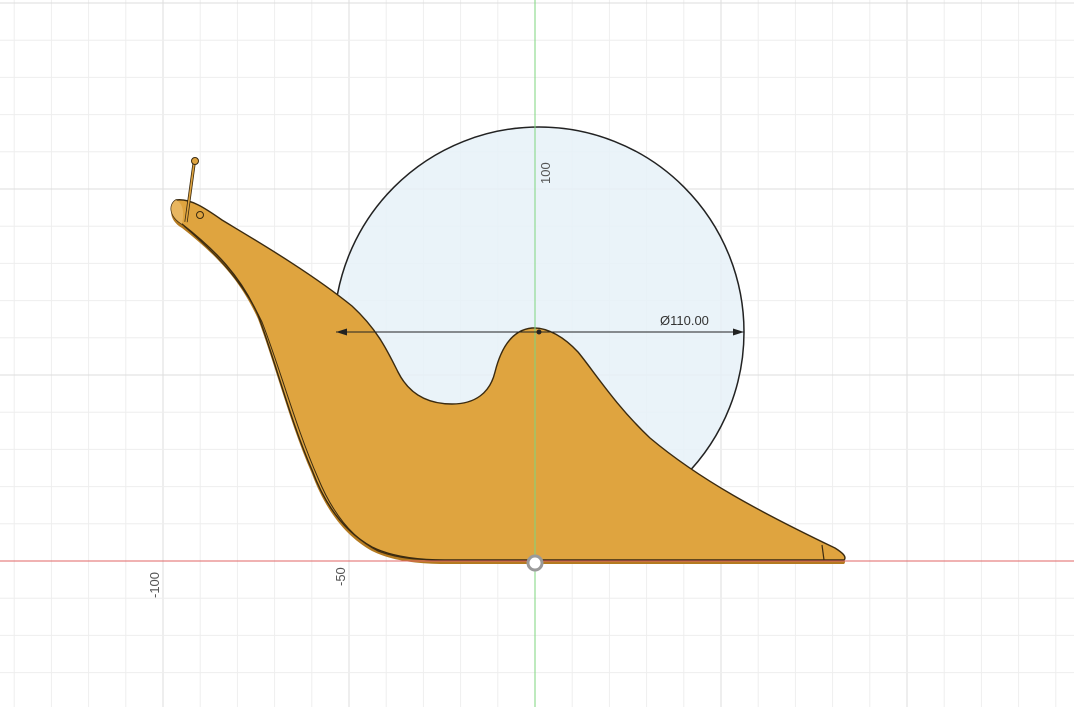 This screenshot has width=1074, height=707. Describe the element at coordinates (539, 332) in the screenshot. I see `circle-center-point` at that location.